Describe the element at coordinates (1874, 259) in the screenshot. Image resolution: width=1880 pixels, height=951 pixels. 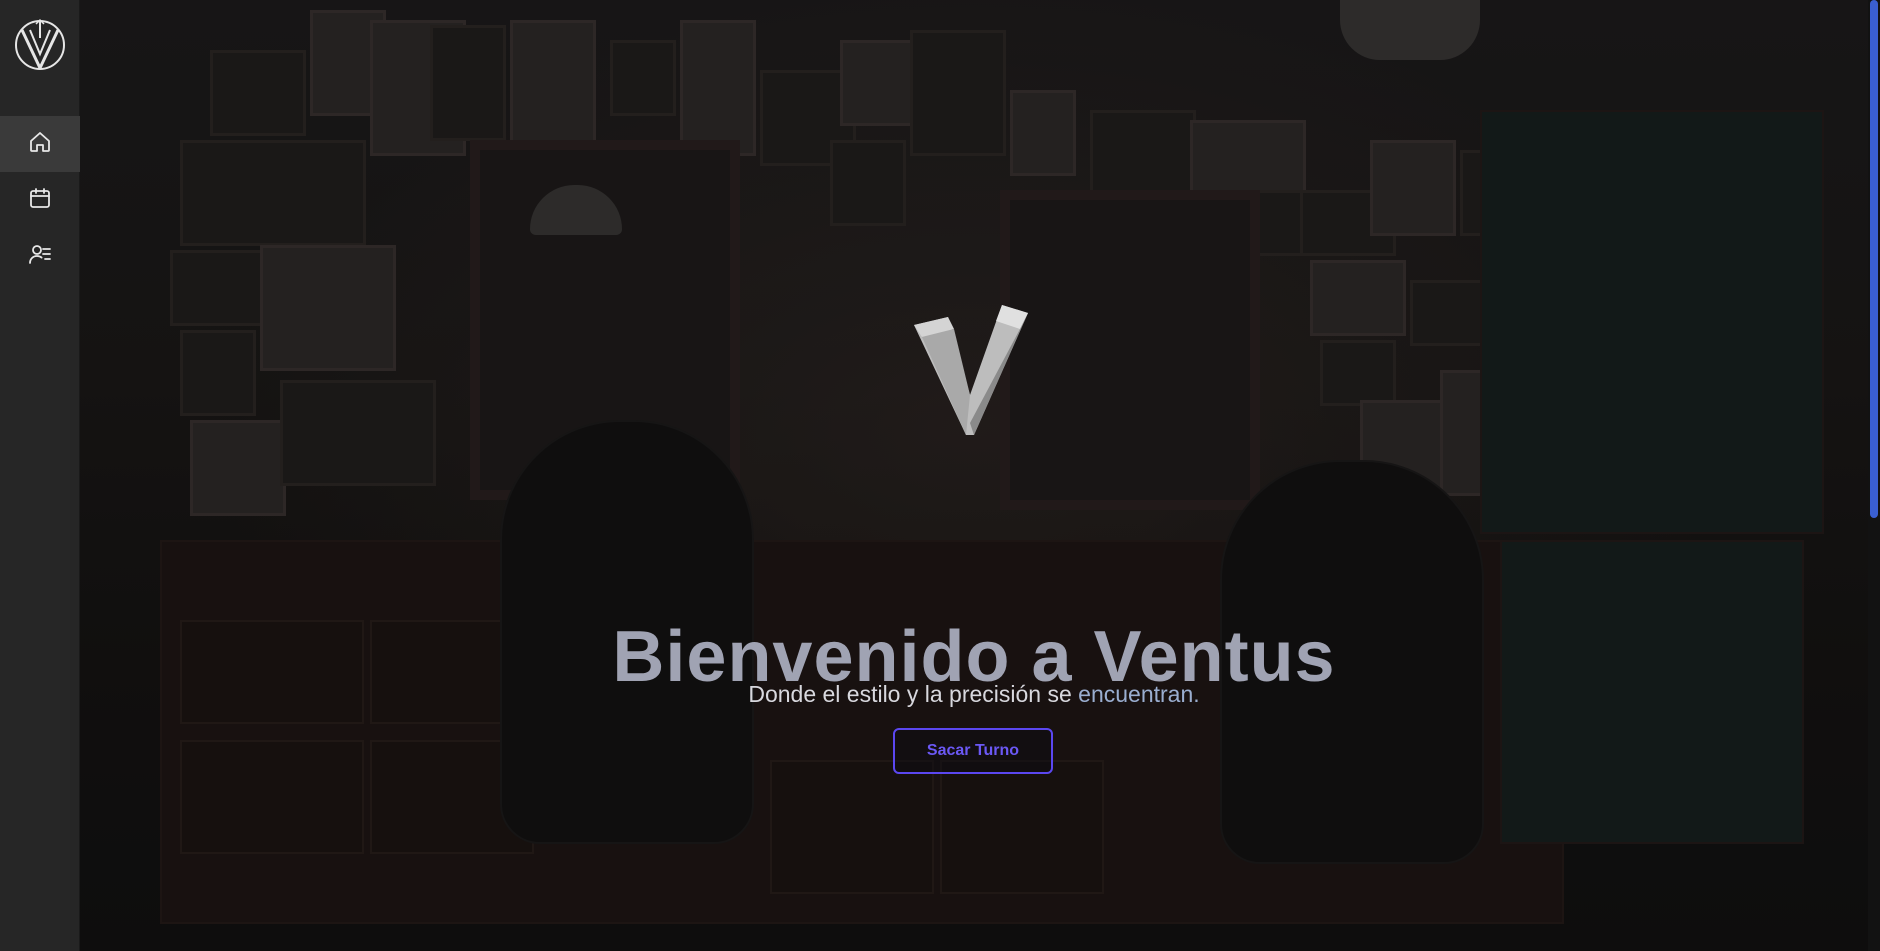
I see `scrollbar-thumb` at that location.